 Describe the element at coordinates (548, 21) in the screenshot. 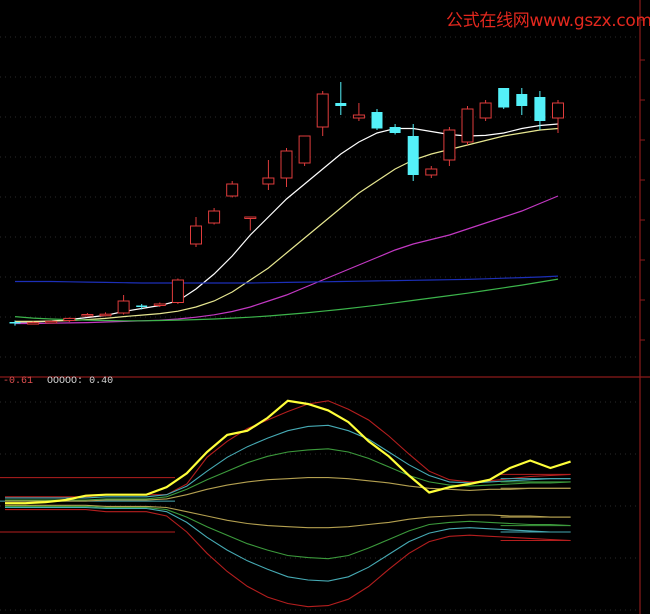

I see `watermark-text: 公式在线网www.gszx.com.cn` at that location.